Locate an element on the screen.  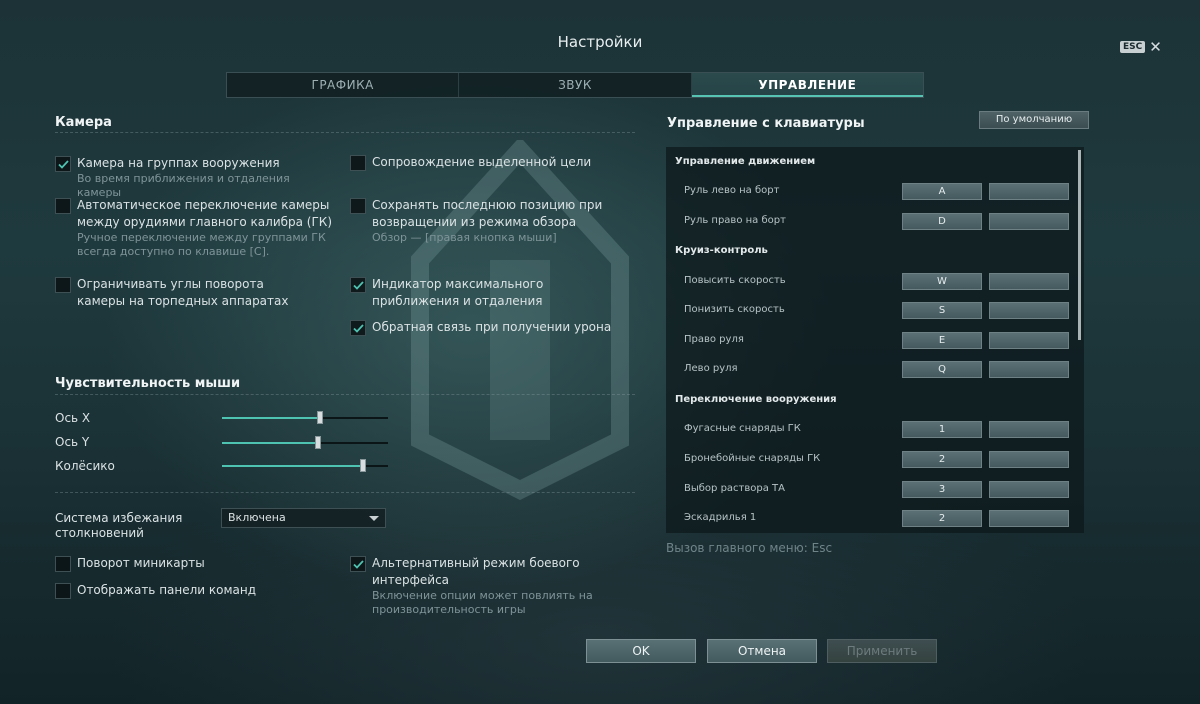
collision-system-select: Включена is located at coordinates (303, 518).